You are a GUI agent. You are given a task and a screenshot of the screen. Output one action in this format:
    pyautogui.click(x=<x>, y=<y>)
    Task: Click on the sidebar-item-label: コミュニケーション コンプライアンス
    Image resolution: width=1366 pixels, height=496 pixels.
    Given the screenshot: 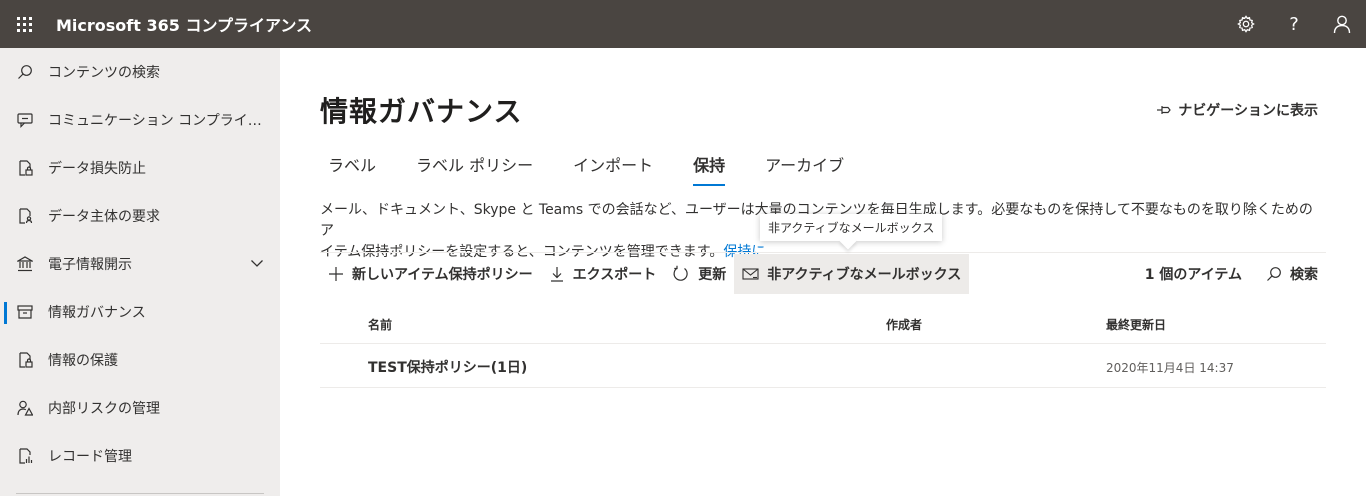 What is the action you would take?
    pyautogui.click(x=157, y=121)
    